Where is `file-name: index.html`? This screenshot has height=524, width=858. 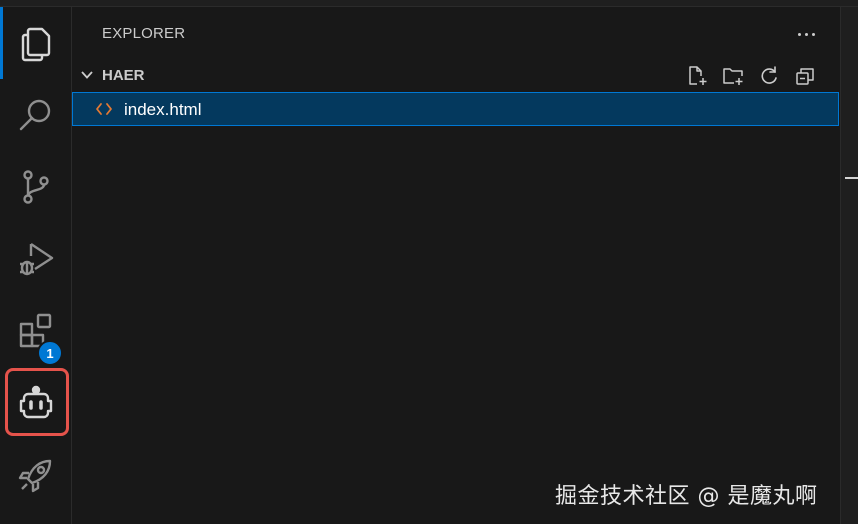
file-name: index.html is located at coordinates (163, 109).